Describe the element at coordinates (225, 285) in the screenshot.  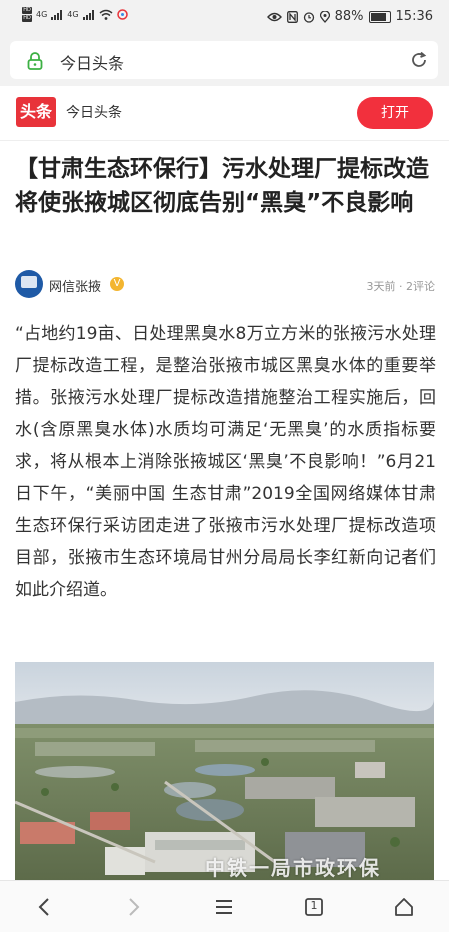
I see `author-row: 网信张掖 V 3天前 · 2评论` at that location.